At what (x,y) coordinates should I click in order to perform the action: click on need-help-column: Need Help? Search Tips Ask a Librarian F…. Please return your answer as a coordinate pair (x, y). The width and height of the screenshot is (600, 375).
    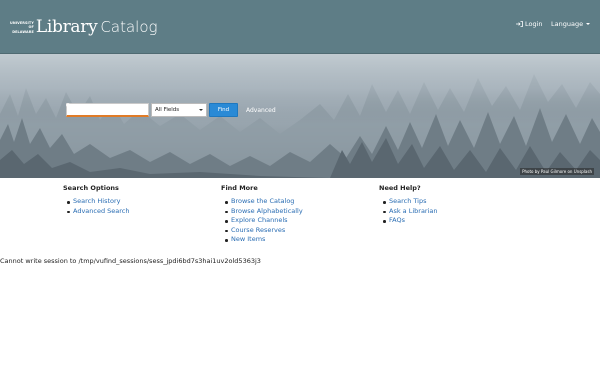
    Looking at the image, I should click on (408, 205).